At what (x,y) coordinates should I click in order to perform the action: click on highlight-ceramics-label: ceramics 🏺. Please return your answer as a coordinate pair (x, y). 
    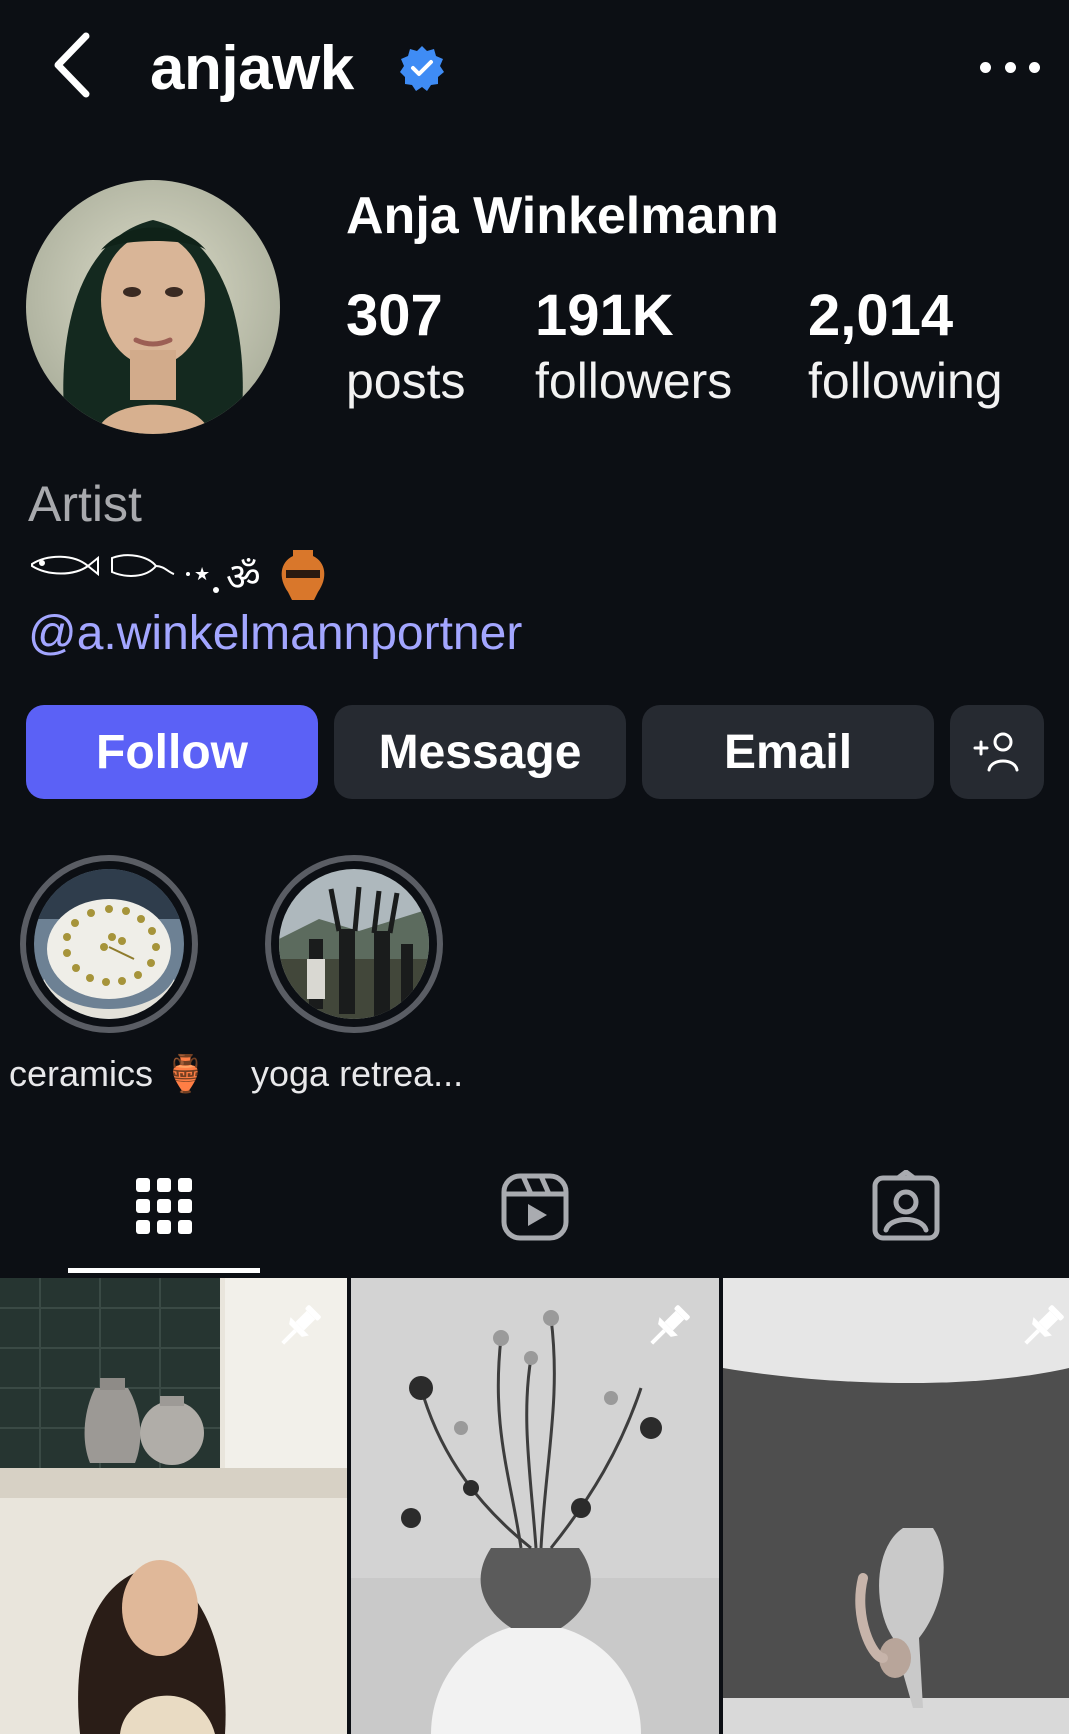
    Looking at the image, I should click on (108, 1073).